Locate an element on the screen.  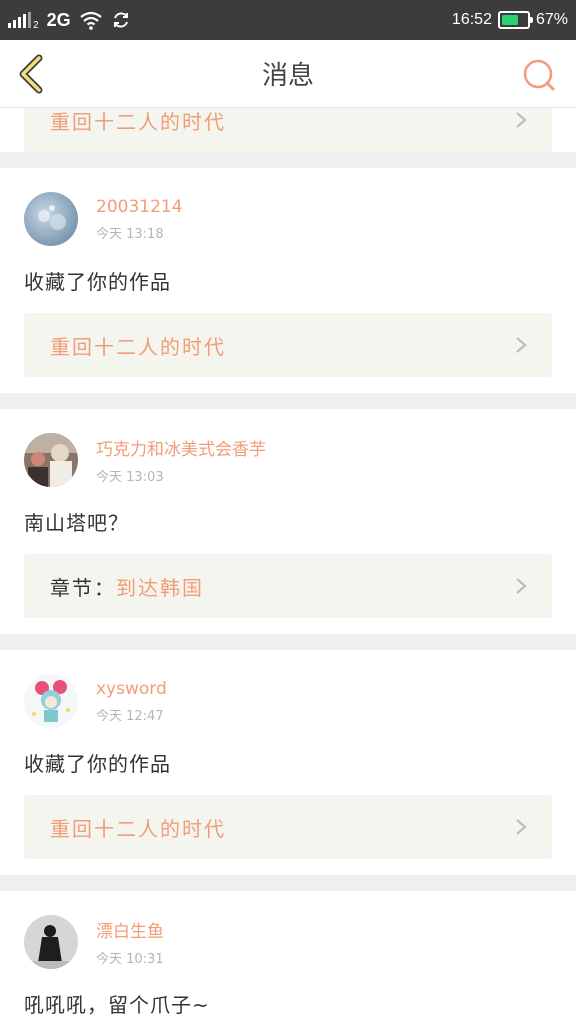
battery-percent: 67% is located at coordinates (551, 19).